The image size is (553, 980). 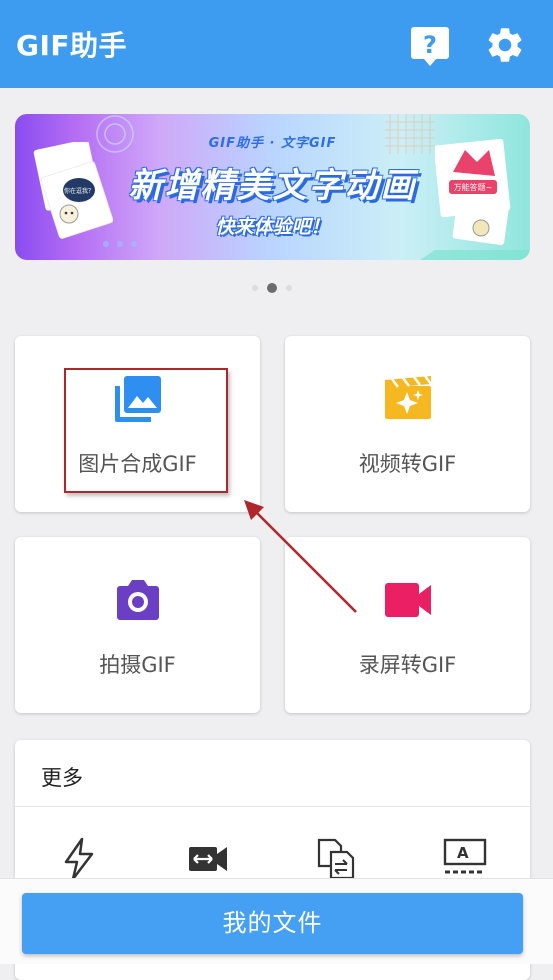 I want to click on video-to-gif-tile: 视频转GIF, so click(x=407, y=424).